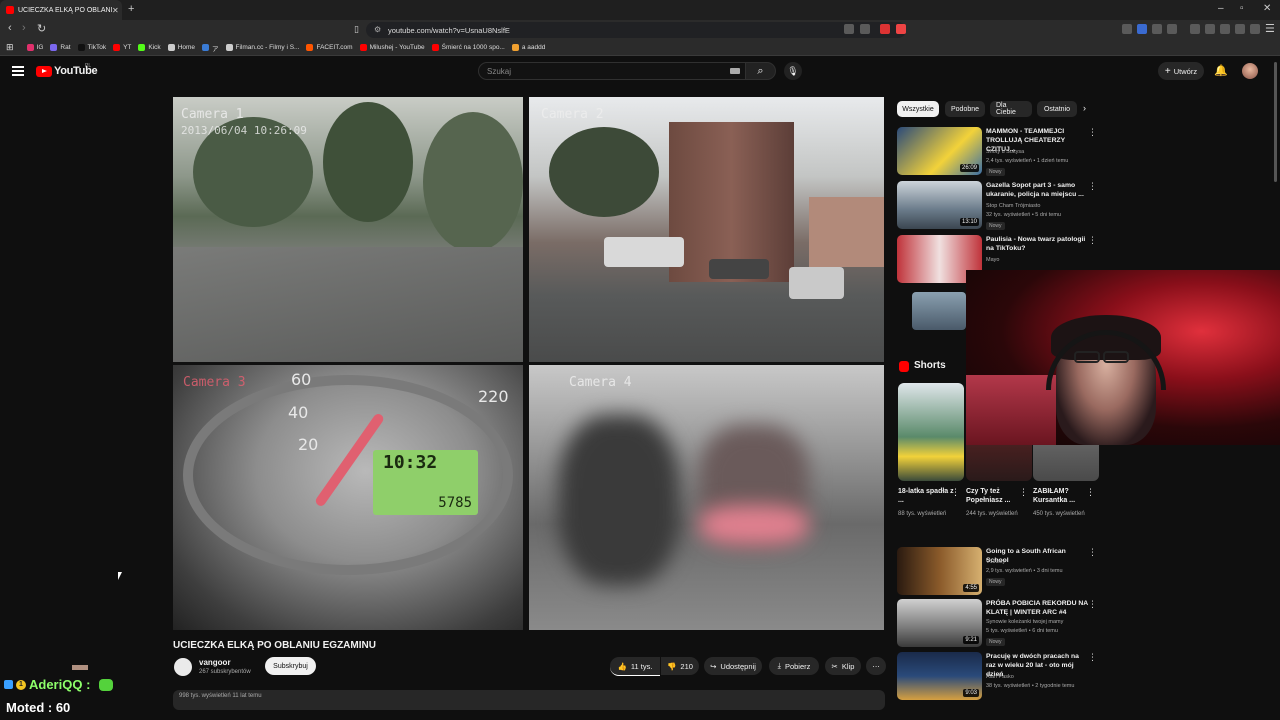  What do you see at coordinates (1270, 28) in the screenshot?
I see `menu-icon: ☰` at bounding box center [1270, 28].